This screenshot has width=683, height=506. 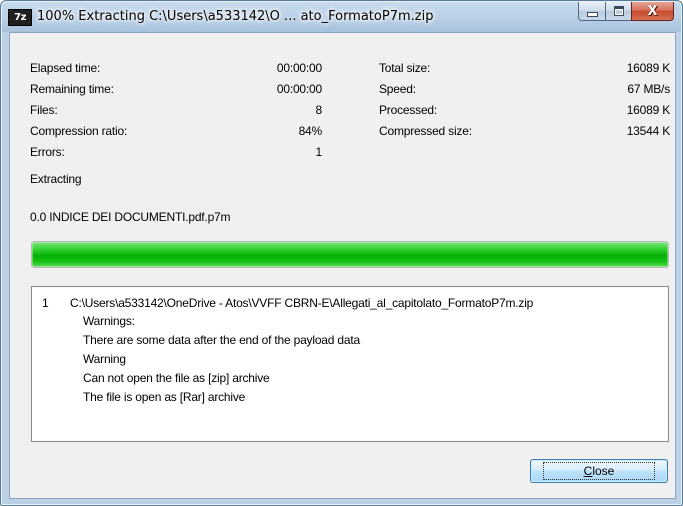 I want to click on files-label: Files:, so click(x=44, y=110).